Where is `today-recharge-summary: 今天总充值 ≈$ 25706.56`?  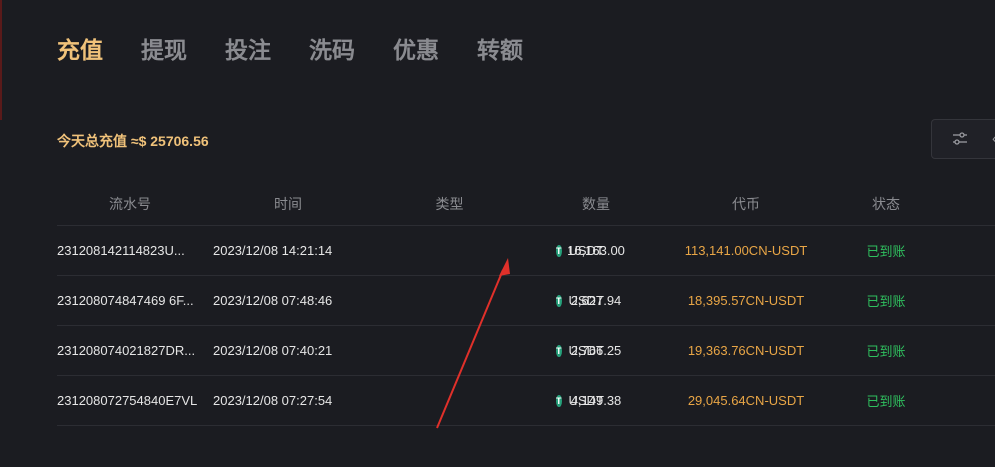
today-recharge-summary: 今天总充值 ≈$ 25706.56 is located at coordinates (133, 141).